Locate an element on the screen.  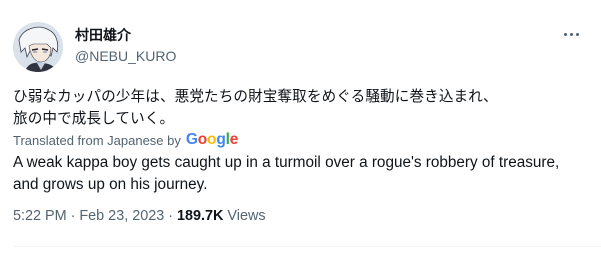
more-options-button is located at coordinates (571, 34).